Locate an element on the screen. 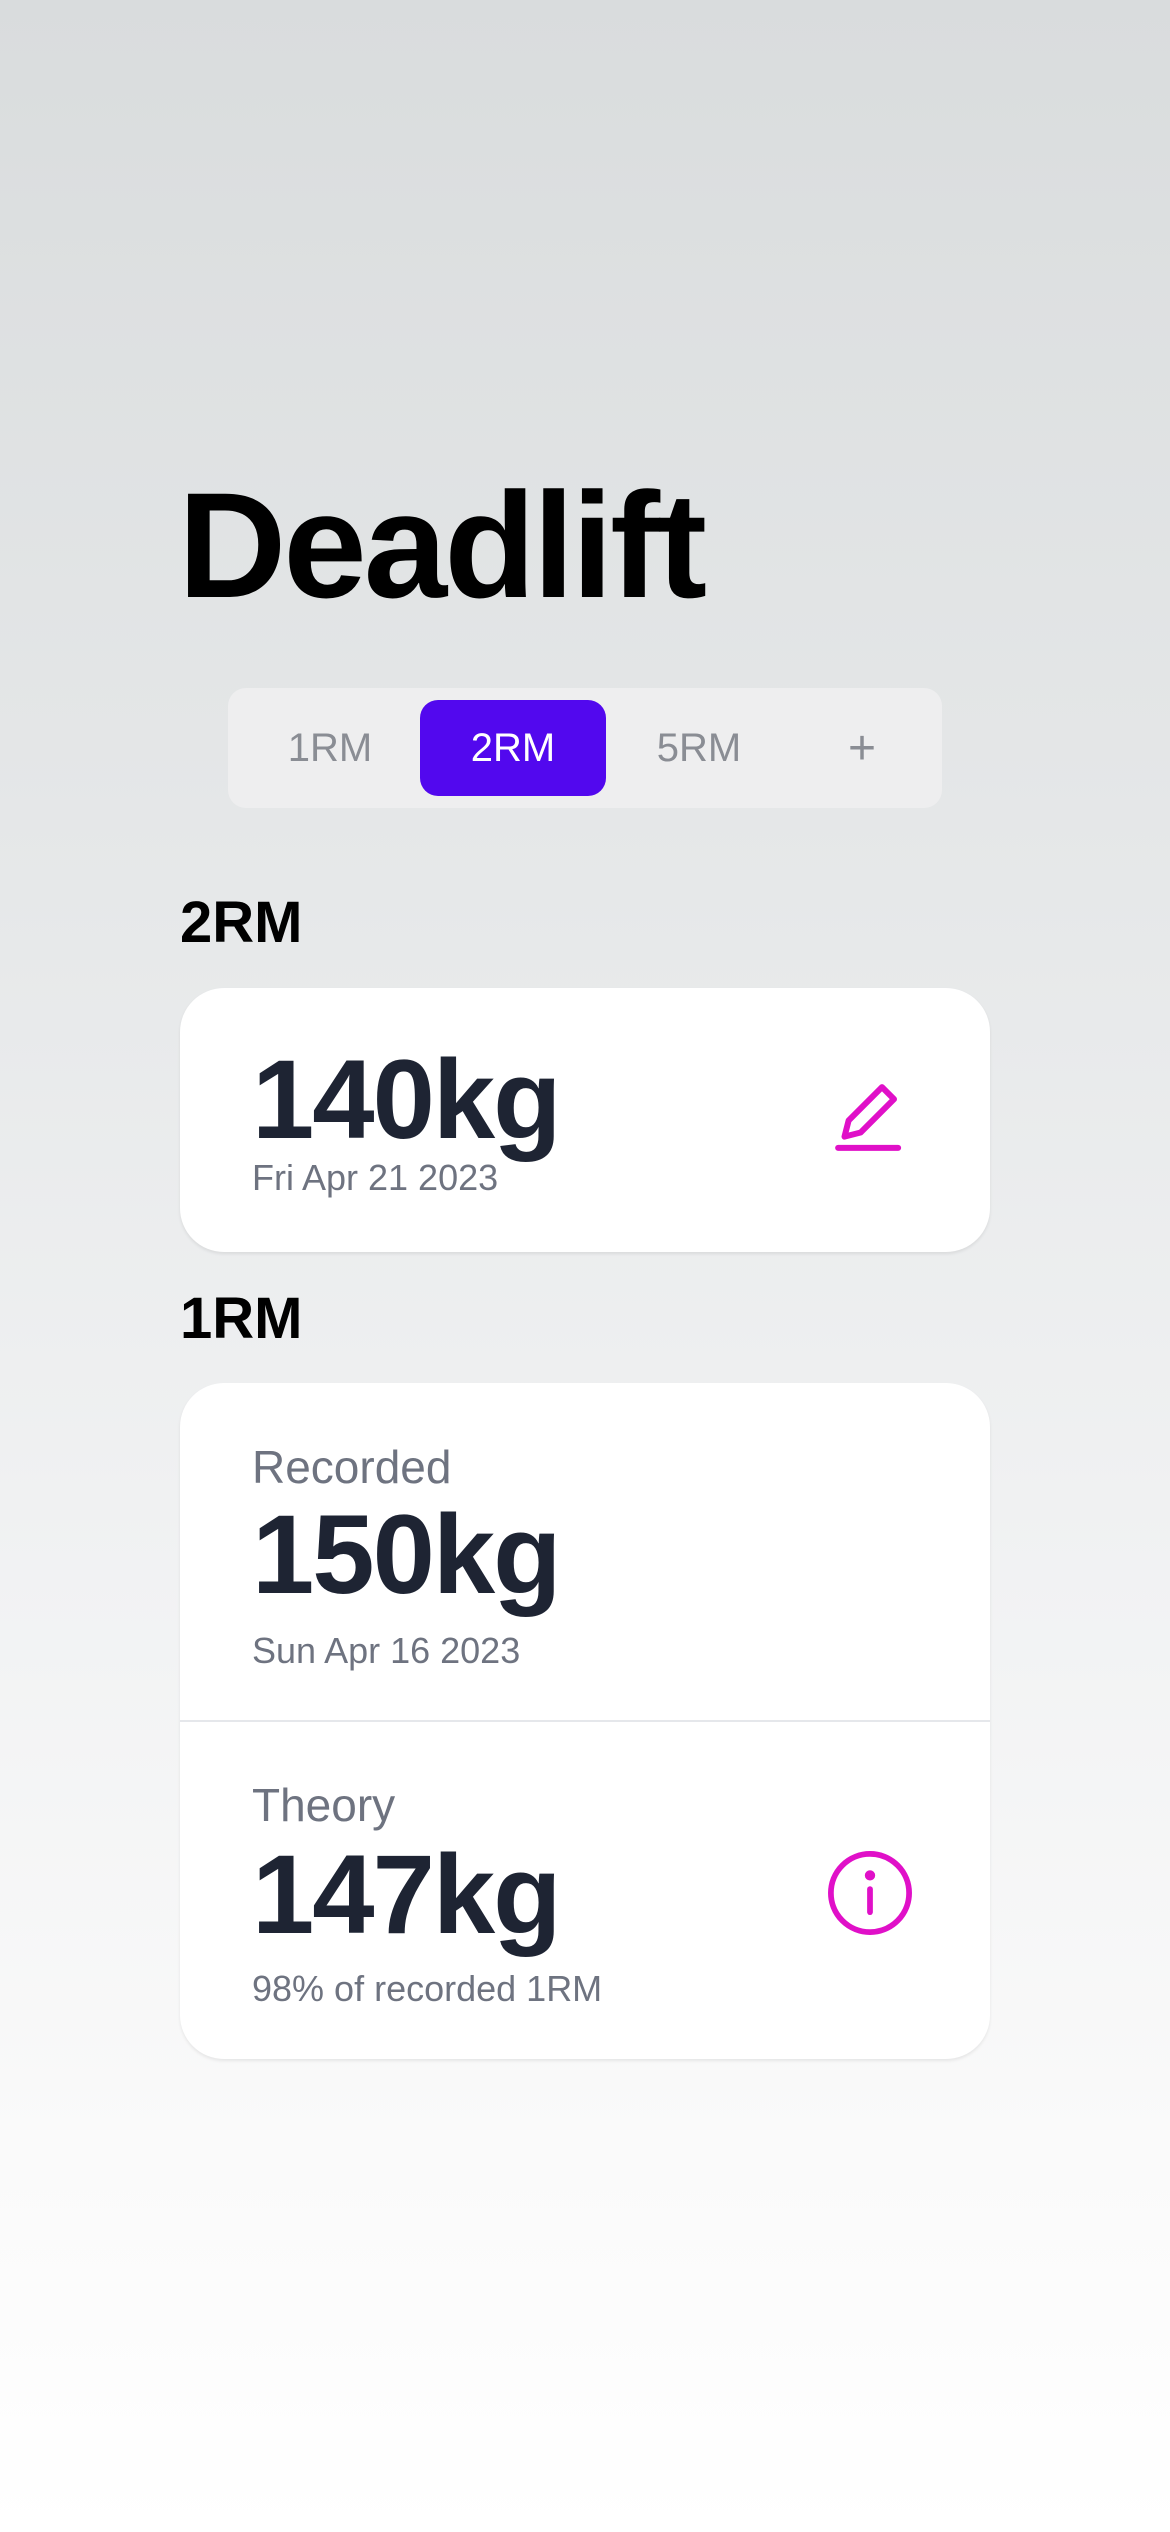 This screenshot has width=1170, height=2532. page-title: Deadlift is located at coordinates (442, 545).